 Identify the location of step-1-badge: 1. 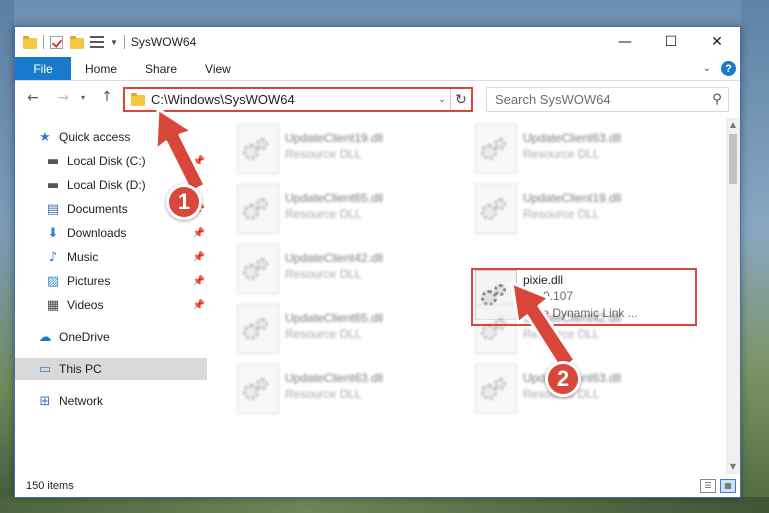
(184, 202).